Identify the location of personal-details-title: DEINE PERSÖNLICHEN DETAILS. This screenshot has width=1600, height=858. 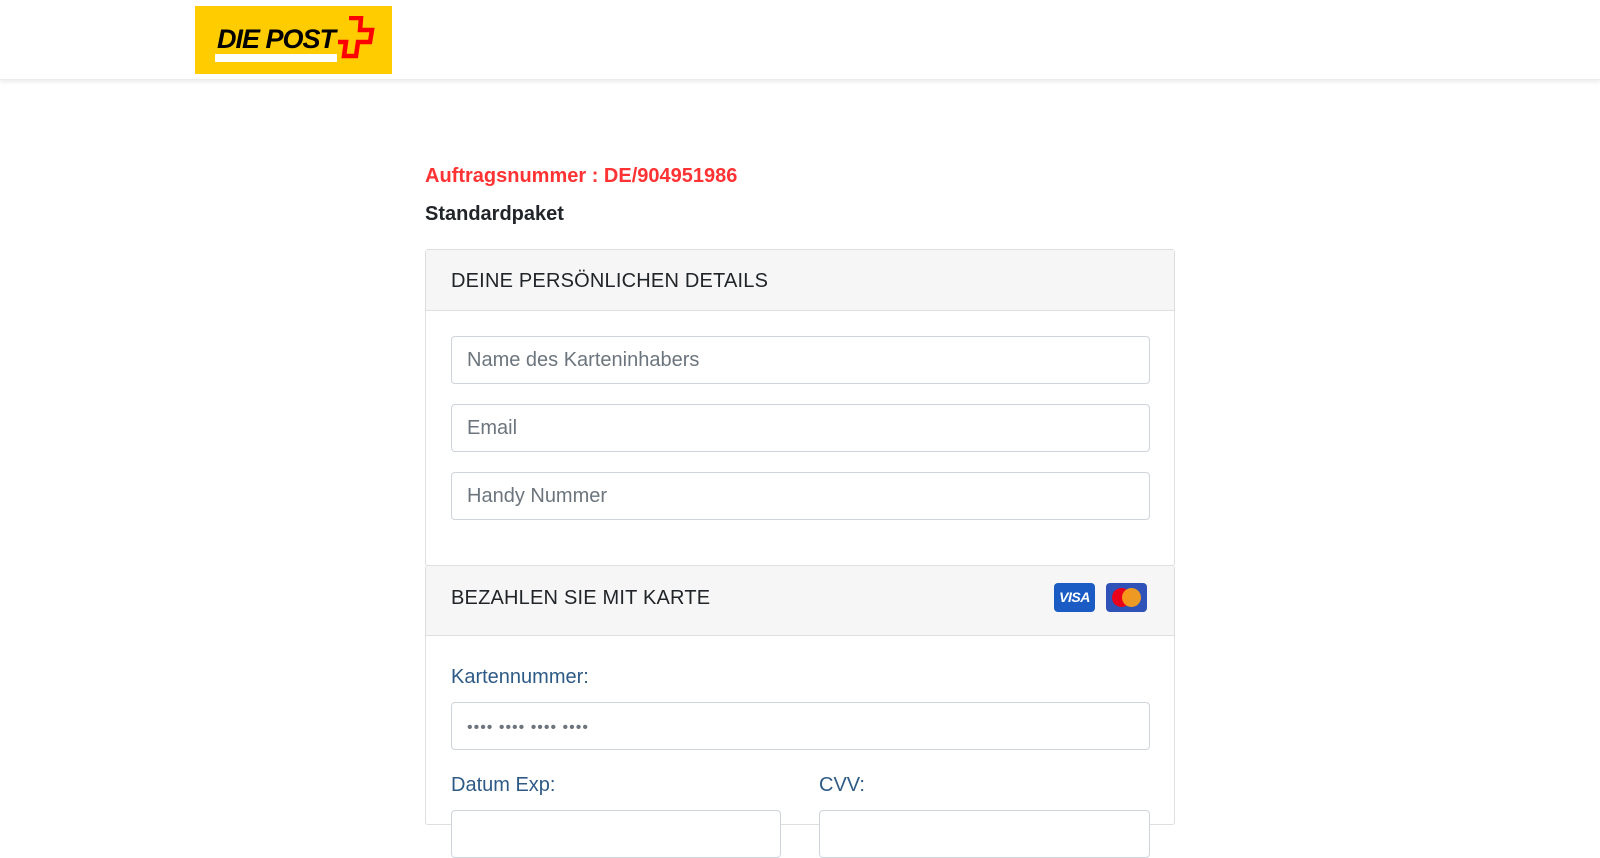
(610, 281).